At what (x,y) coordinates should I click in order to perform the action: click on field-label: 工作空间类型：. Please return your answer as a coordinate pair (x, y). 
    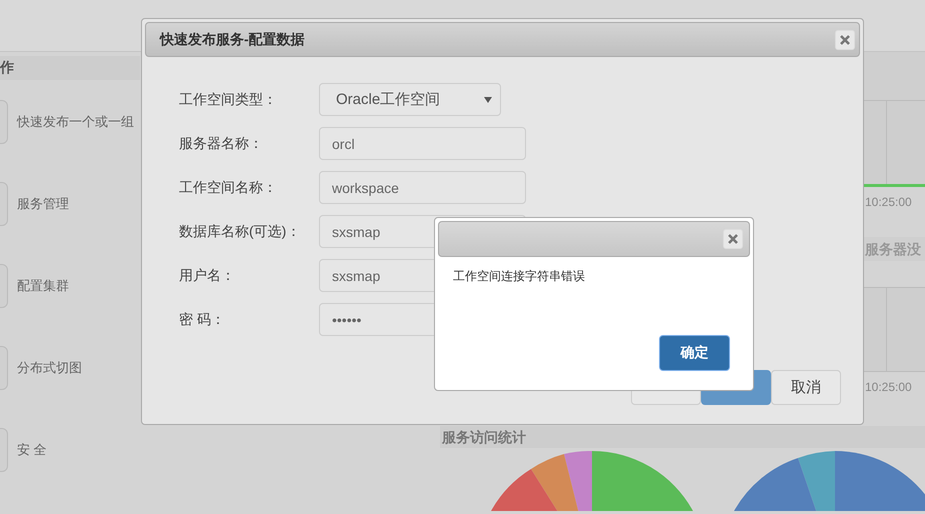
    Looking at the image, I should click on (228, 99).